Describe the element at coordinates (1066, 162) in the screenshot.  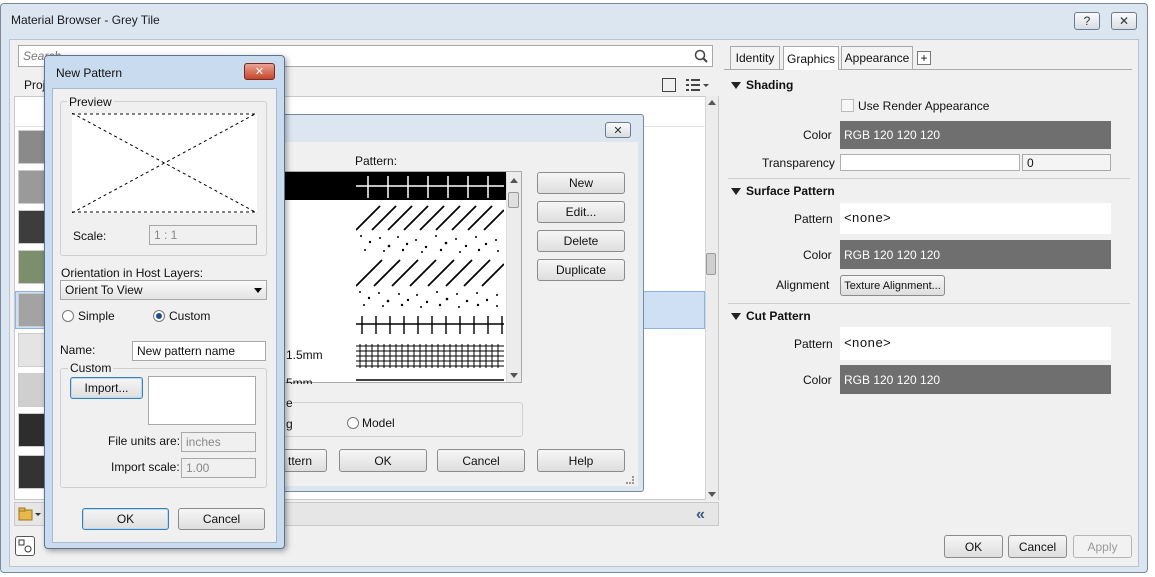
I see `transparency-input: 0` at that location.